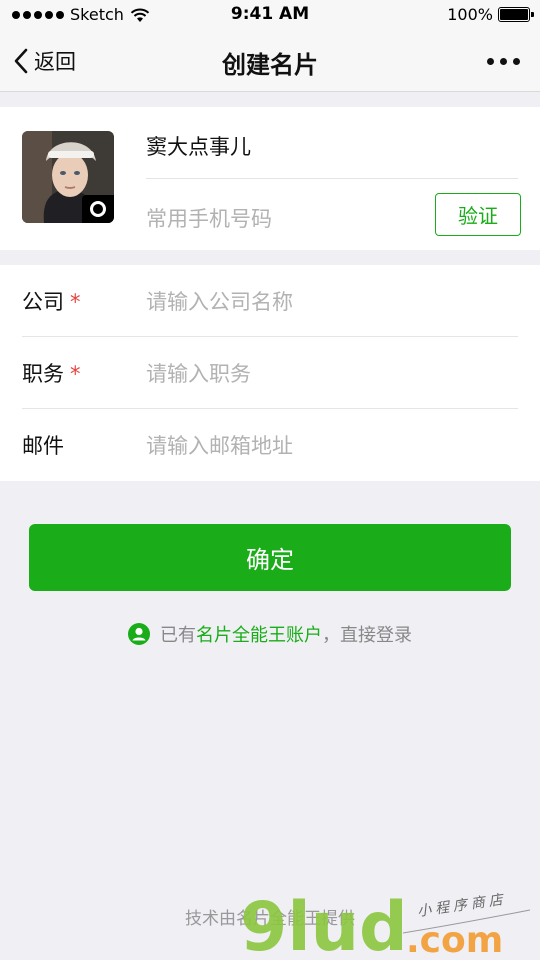 The width and height of the screenshot is (540, 960). Describe the element at coordinates (98, 209) in the screenshot. I see `camera-icon` at that location.